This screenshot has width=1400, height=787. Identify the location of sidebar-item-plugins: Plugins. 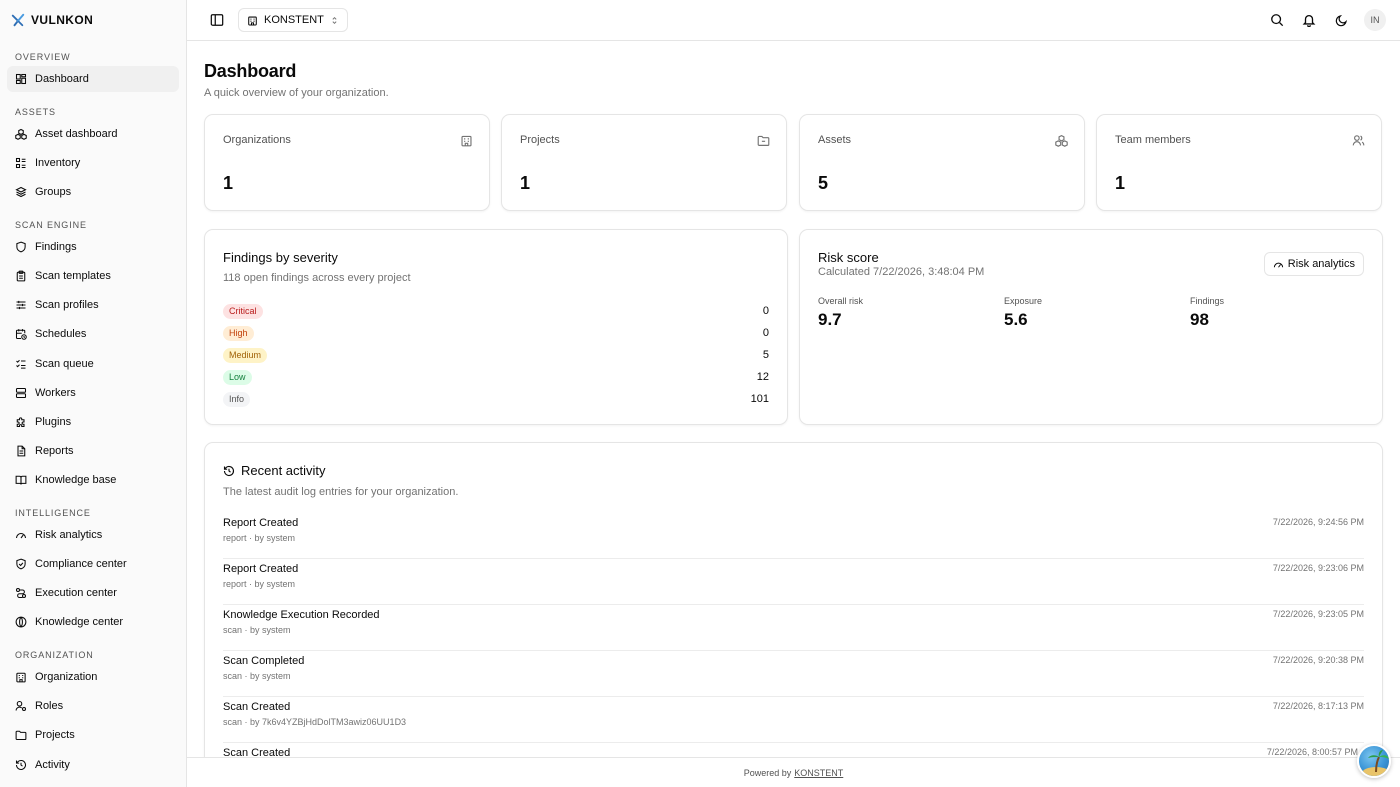
(93, 422).